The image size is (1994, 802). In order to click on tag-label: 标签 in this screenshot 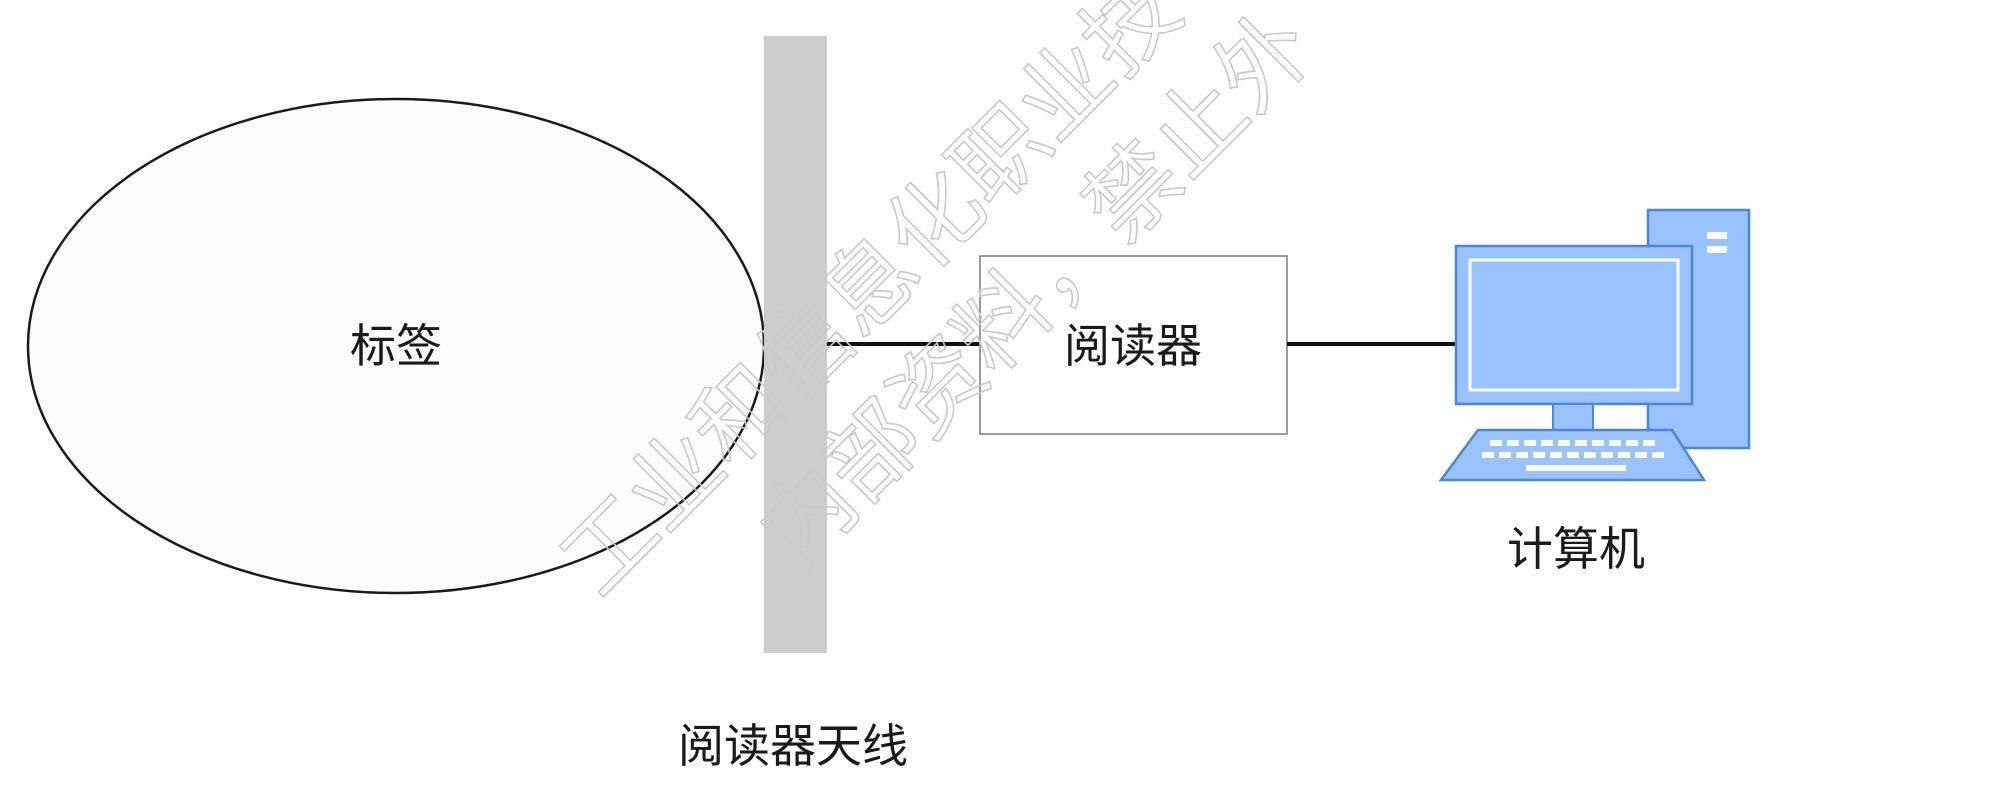, I will do `click(396, 346)`.